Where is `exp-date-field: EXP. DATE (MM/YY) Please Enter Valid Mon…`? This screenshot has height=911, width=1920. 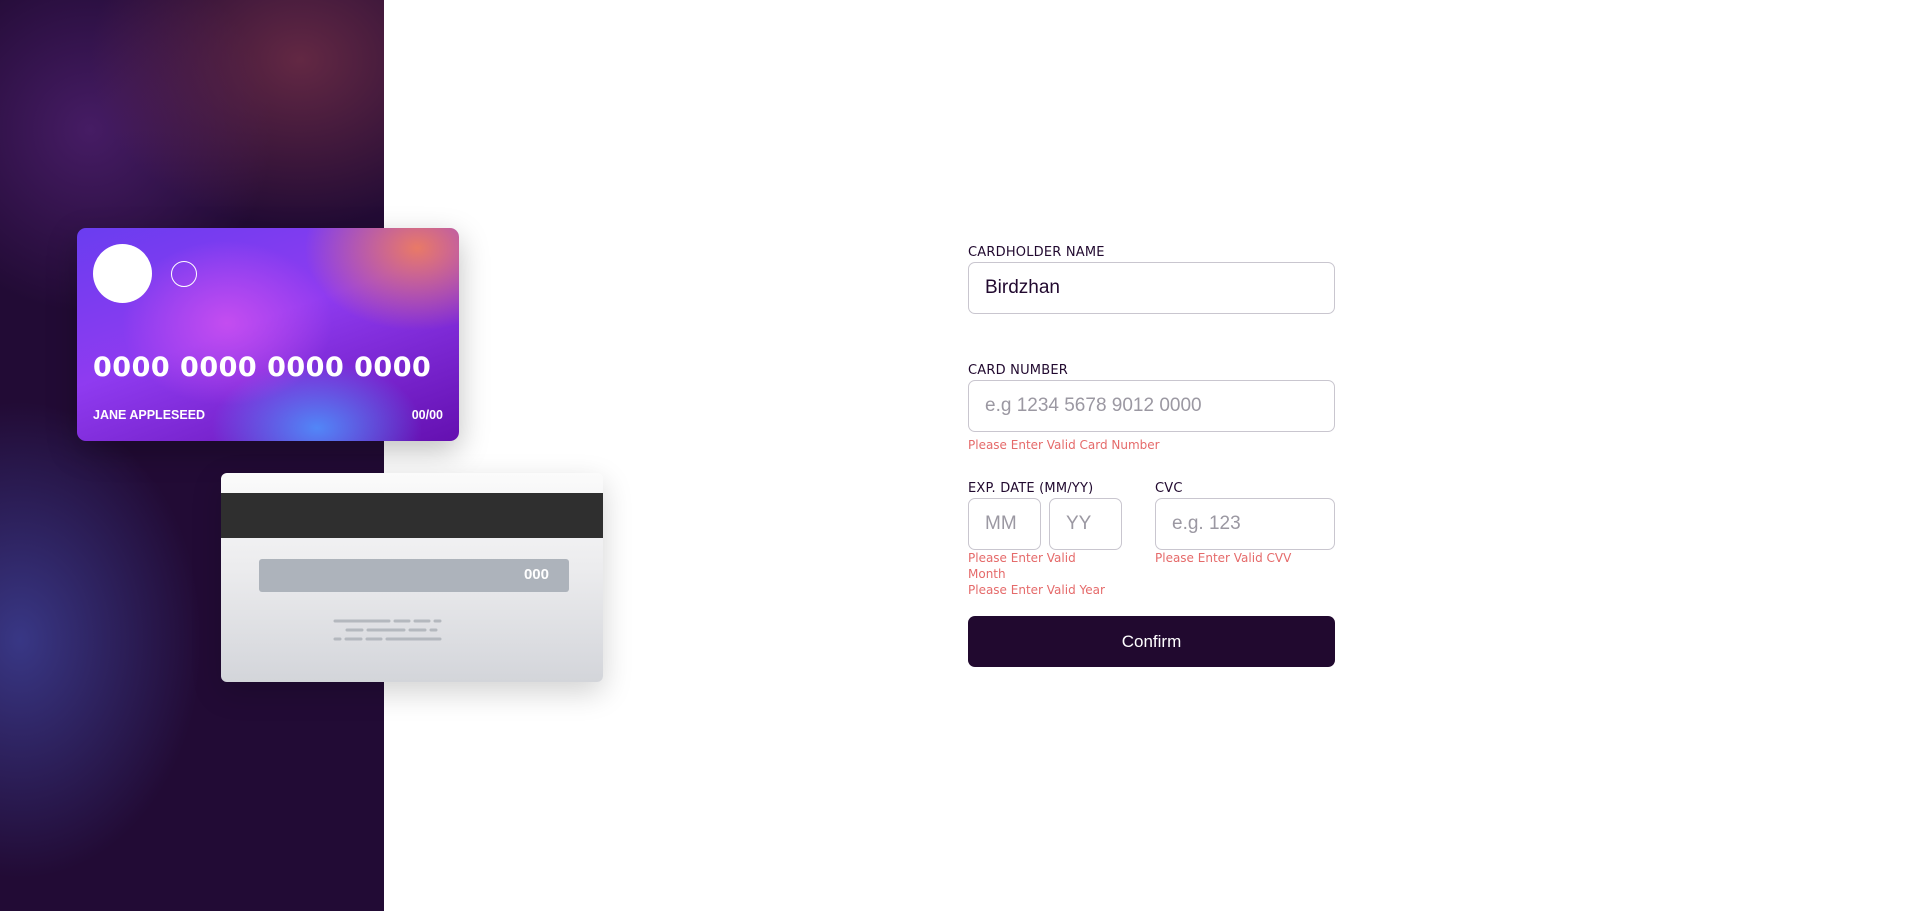 exp-date-field: EXP. DATE (MM/YY) Please Enter Valid Mon… is located at coordinates (1053, 539).